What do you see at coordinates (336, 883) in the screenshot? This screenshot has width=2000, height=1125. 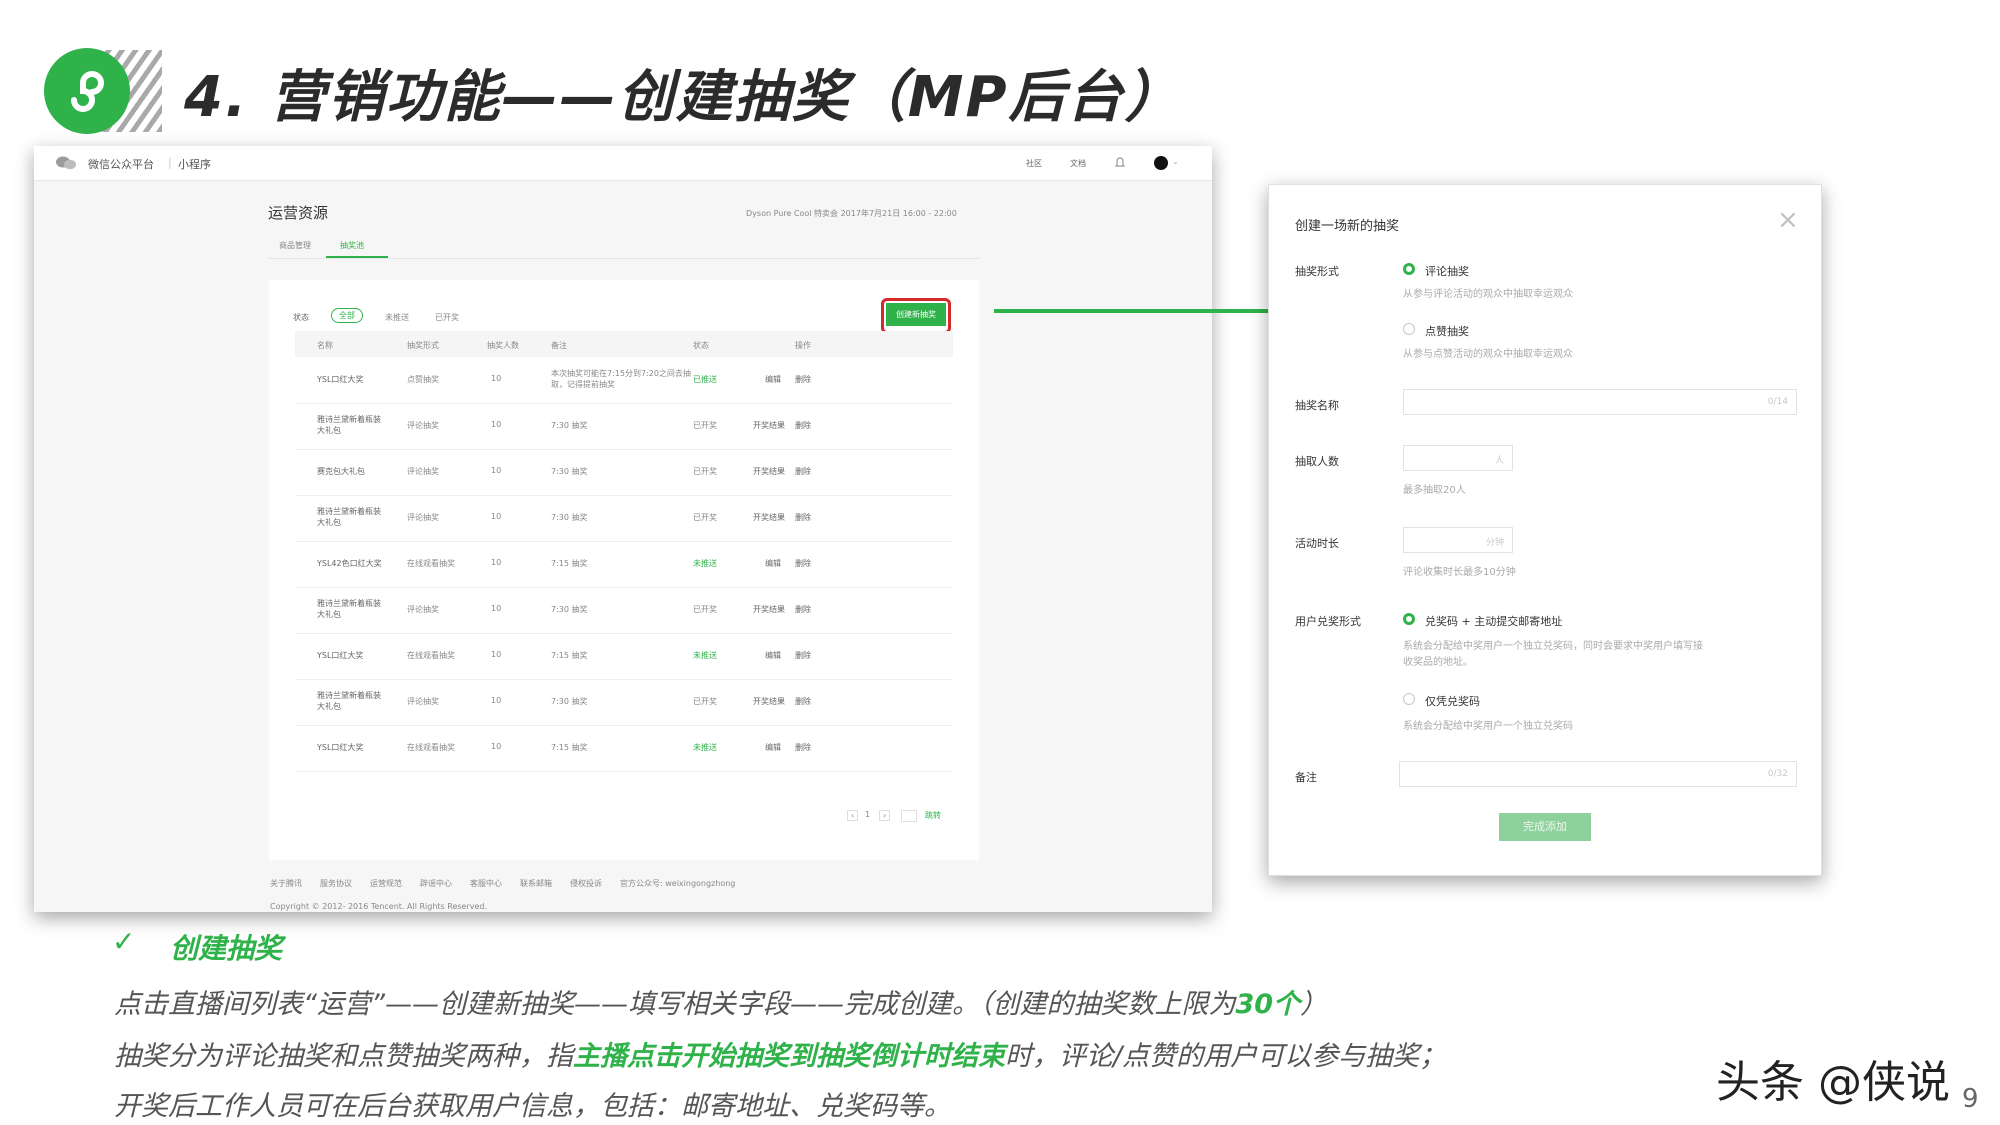 I see `footer-link: 服务协议` at bounding box center [336, 883].